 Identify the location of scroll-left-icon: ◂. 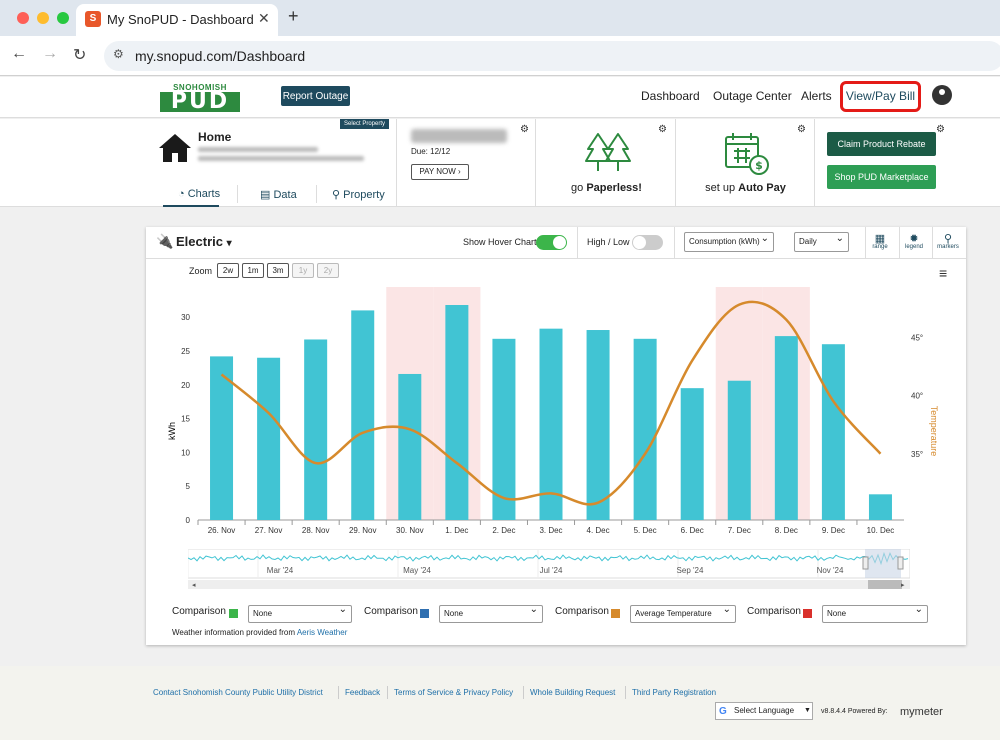
(194, 585).